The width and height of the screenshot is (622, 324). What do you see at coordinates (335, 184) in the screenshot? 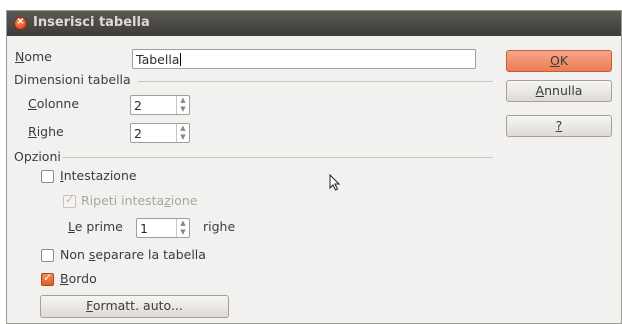
I see `mouse-pointer-icon` at bounding box center [335, 184].